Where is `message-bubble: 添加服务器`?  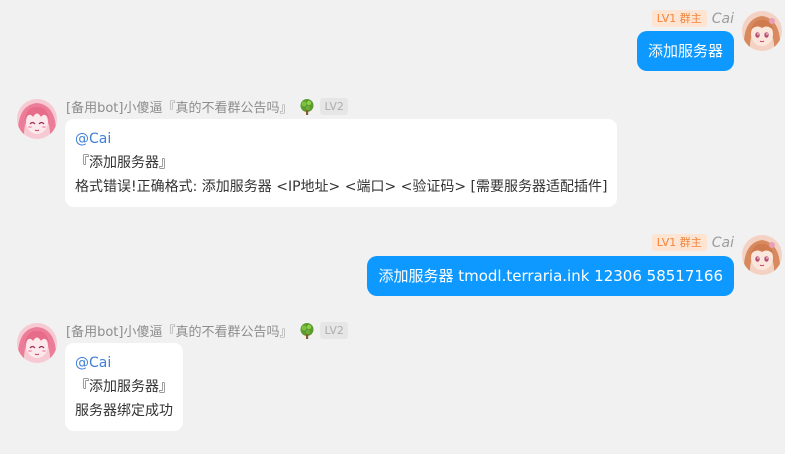 message-bubble: 添加服务器 is located at coordinates (685, 51).